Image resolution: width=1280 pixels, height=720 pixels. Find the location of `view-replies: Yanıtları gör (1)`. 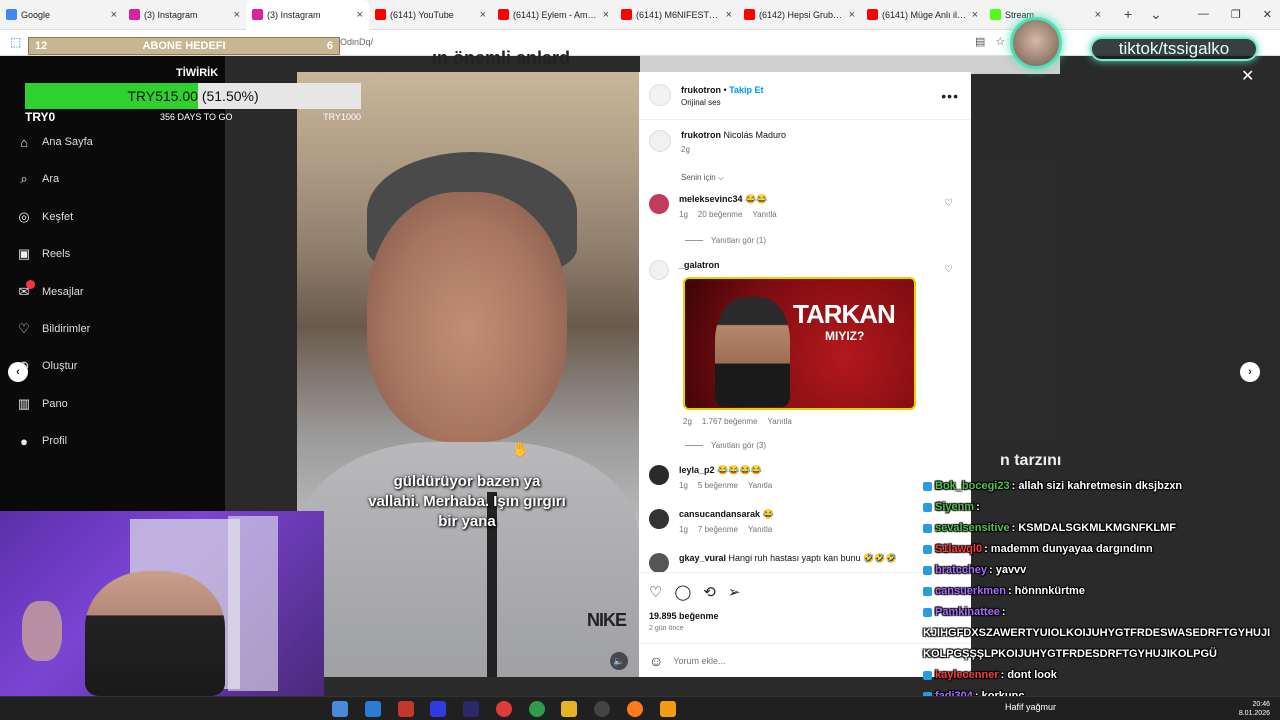

view-replies: Yanıtları gör (1) is located at coordinates (725, 240).